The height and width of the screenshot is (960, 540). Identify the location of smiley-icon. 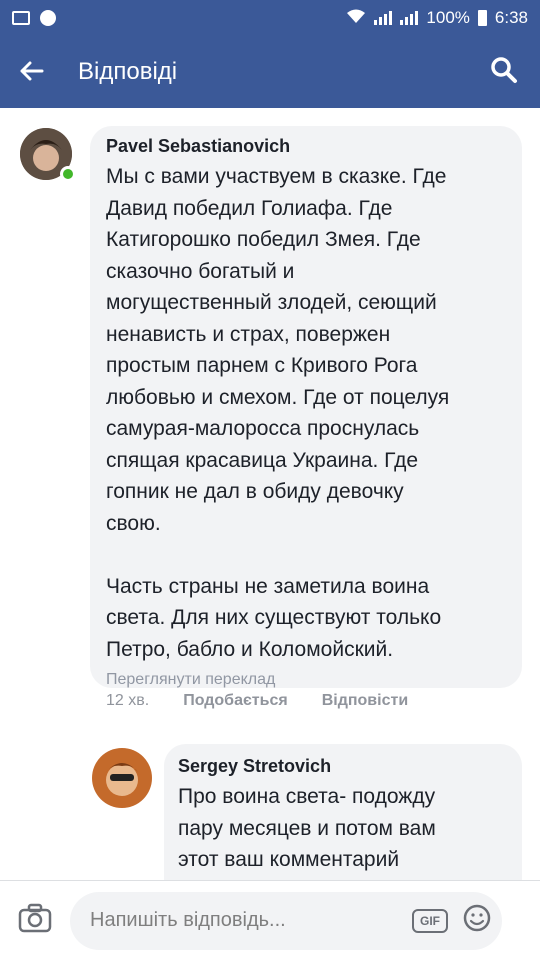
(477, 920).